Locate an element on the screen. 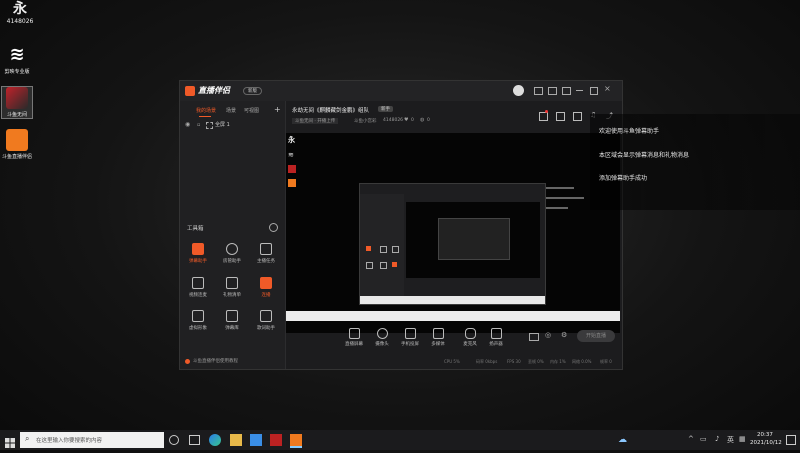  notify-dot is located at coordinates (546, 111).